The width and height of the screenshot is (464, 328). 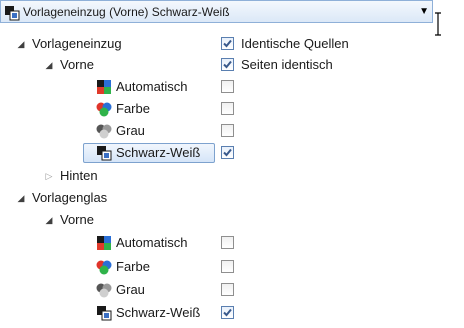 What do you see at coordinates (227, 43) in the screenshot?
I see `identical-sources-checkbox` at bounding box center [227, 43].